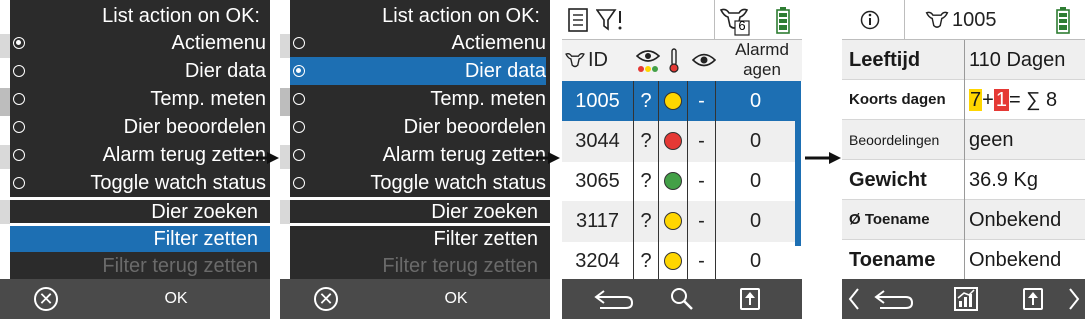 The width and height of the screenshot is (1085, 319). I want to click on plus-sign: +, so click(988, 100).